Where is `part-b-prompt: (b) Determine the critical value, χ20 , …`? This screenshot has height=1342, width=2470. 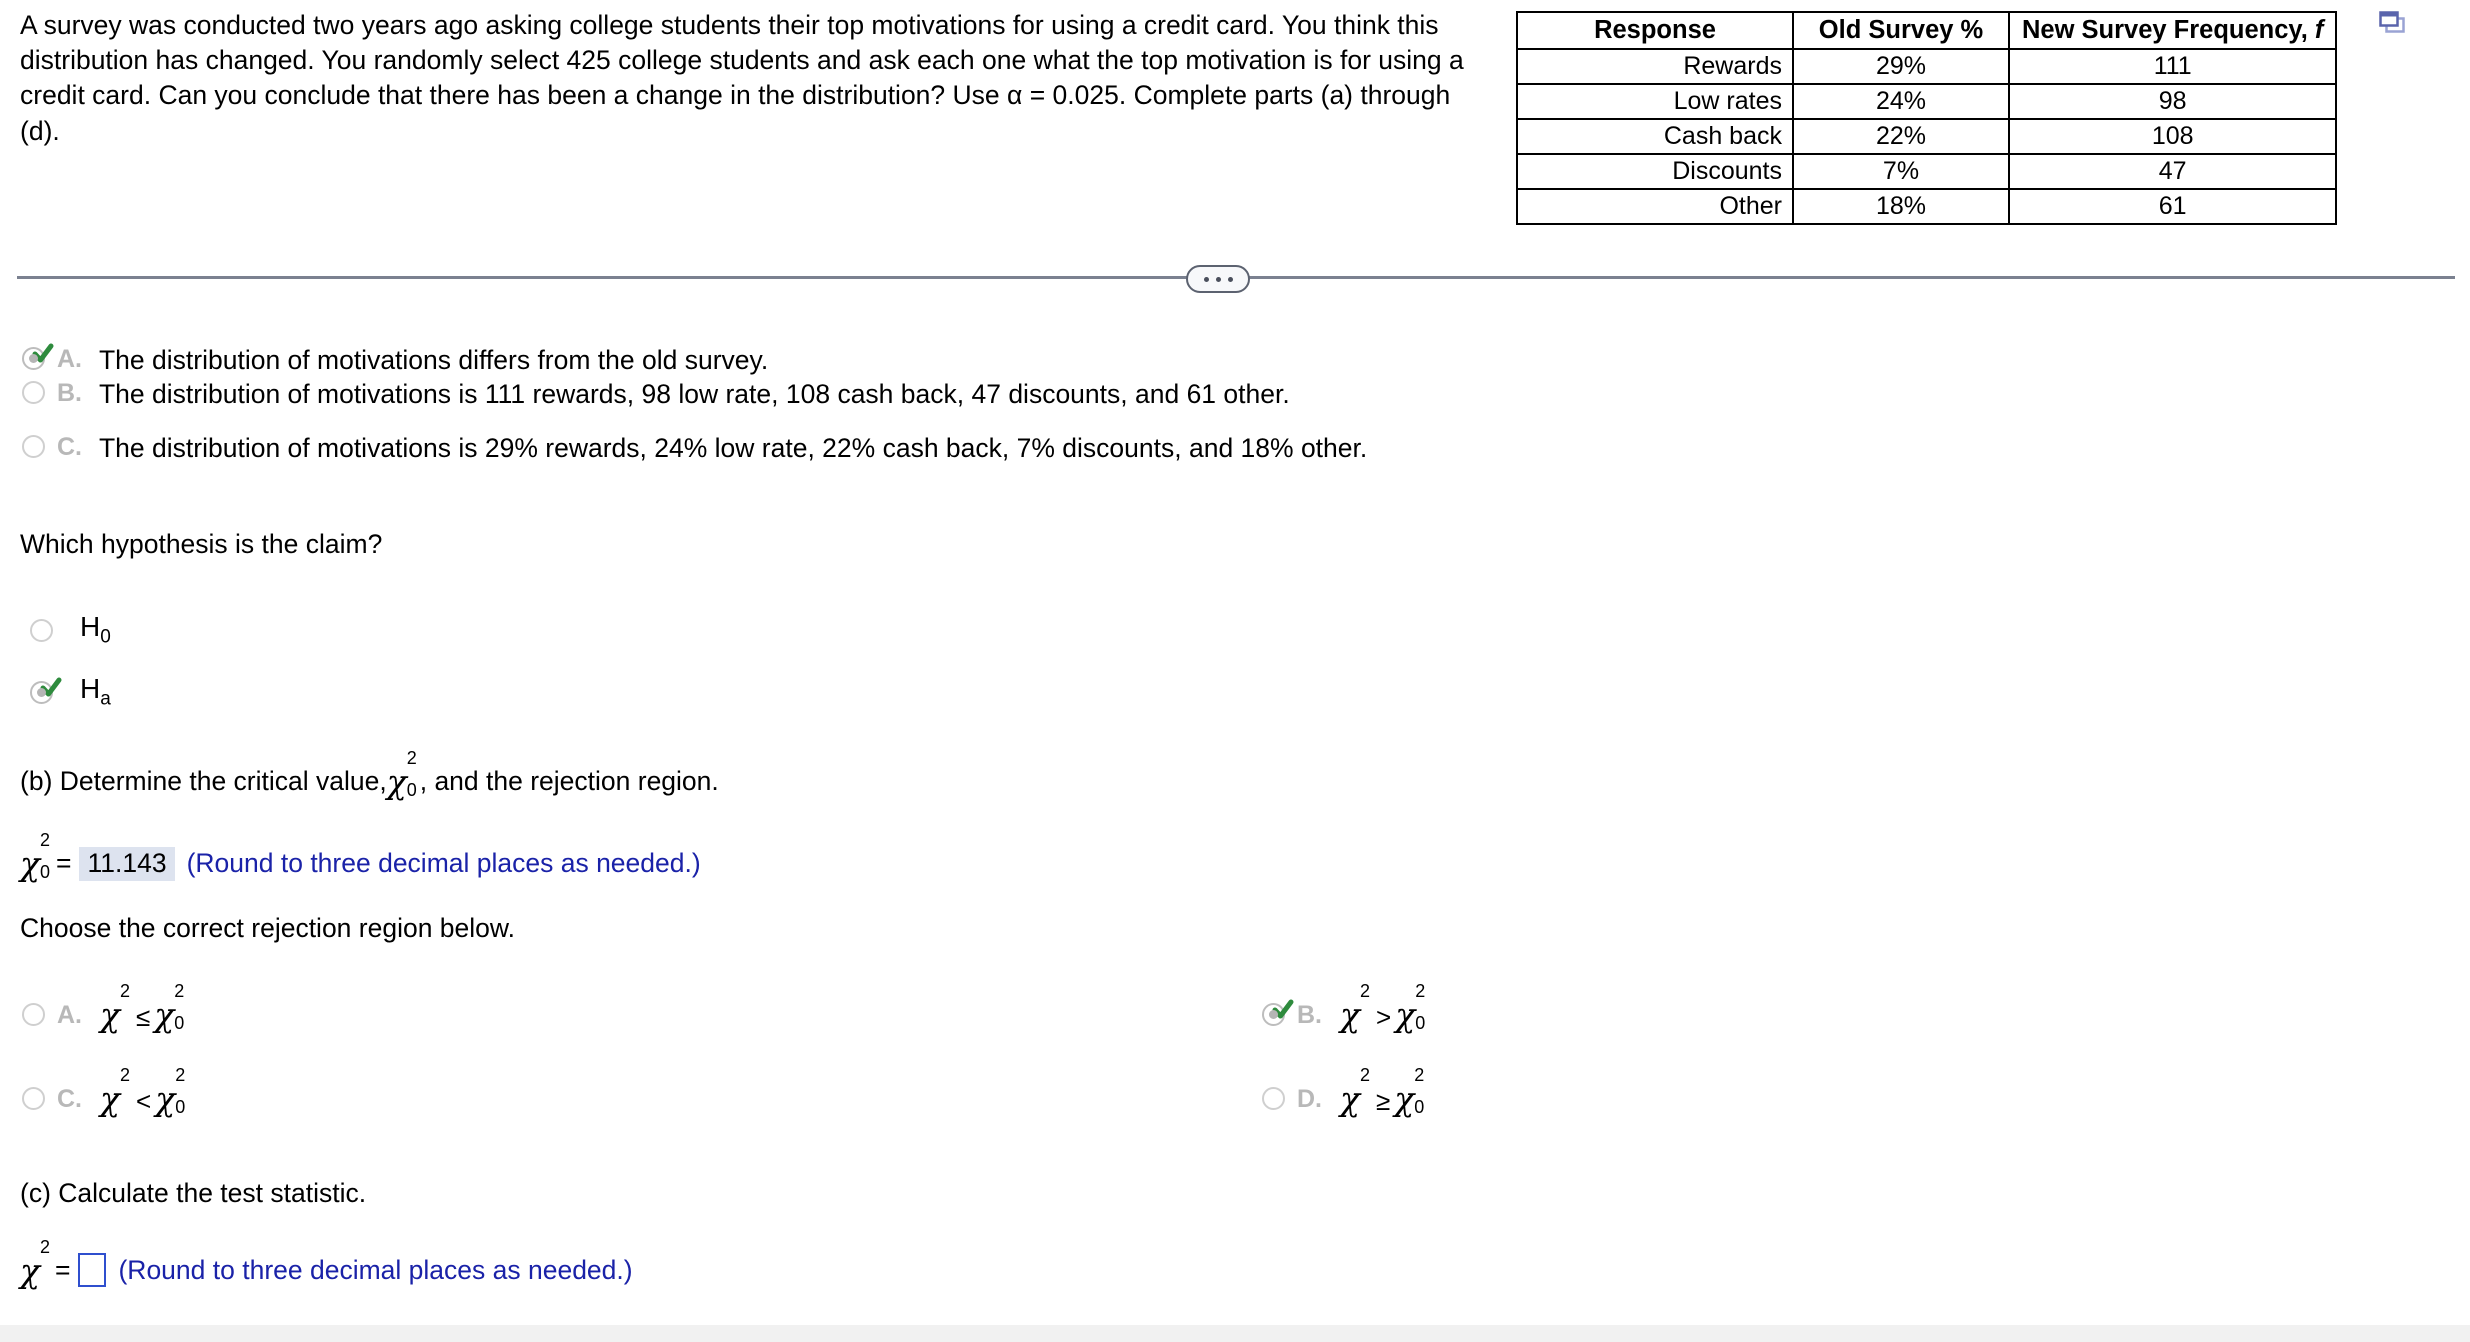 part-b-prompt: (b) Determine the critical value, χ20 , … is located at coordinates (369, 774).